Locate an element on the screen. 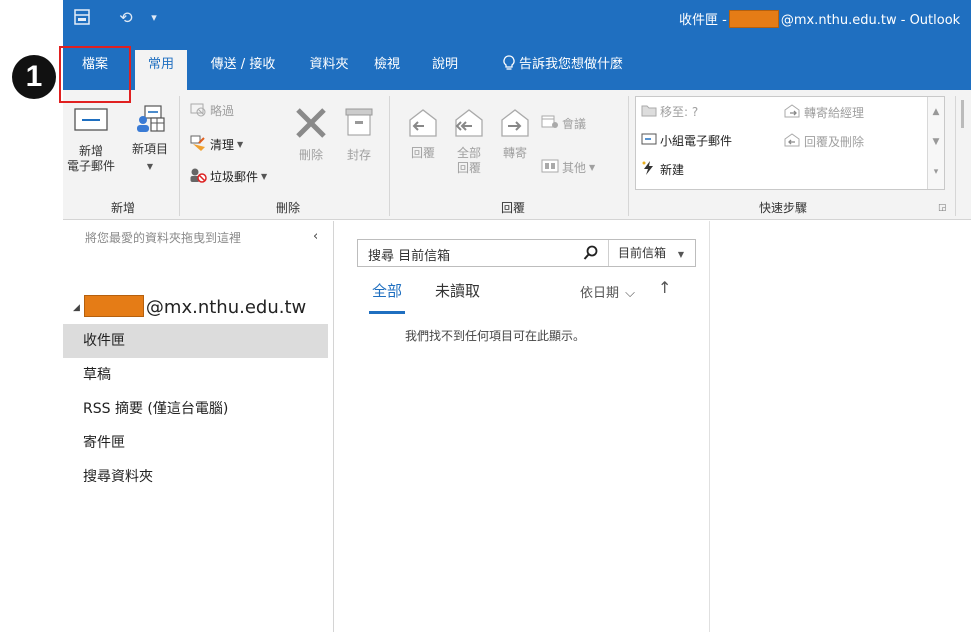 The height and width of the screenshot is (632, 971). junk-label: 垃圾郵件 is located at coordinates (234, 177).